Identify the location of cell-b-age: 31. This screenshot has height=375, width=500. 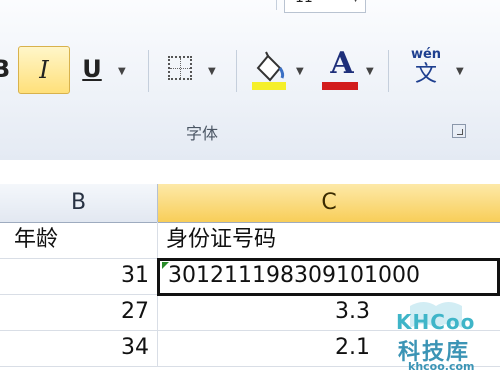
(79, 276).